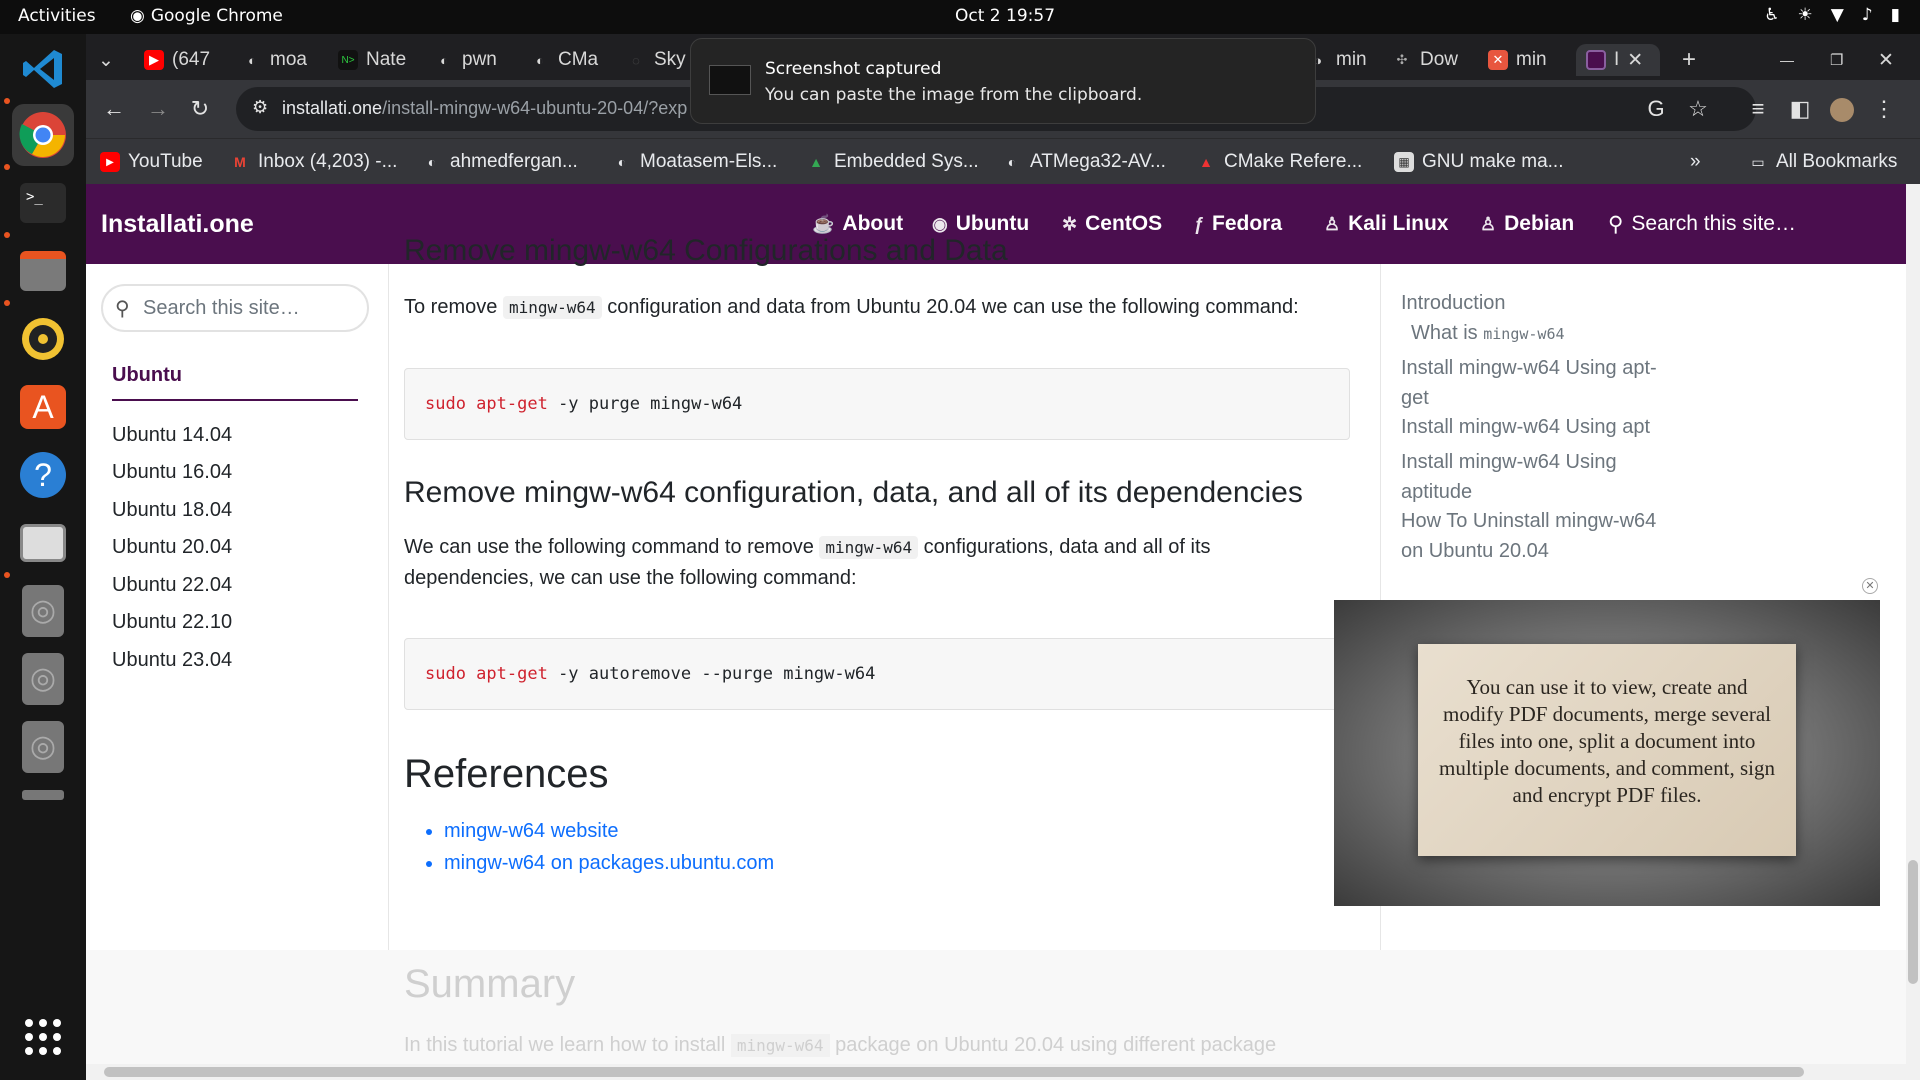 The height and width of the screenshot is (1080, 1920). What do you see at coordinates (1618, 60) in the screenshot?
I see `tab-active: I ✕` at bounding box center [1618, 60].